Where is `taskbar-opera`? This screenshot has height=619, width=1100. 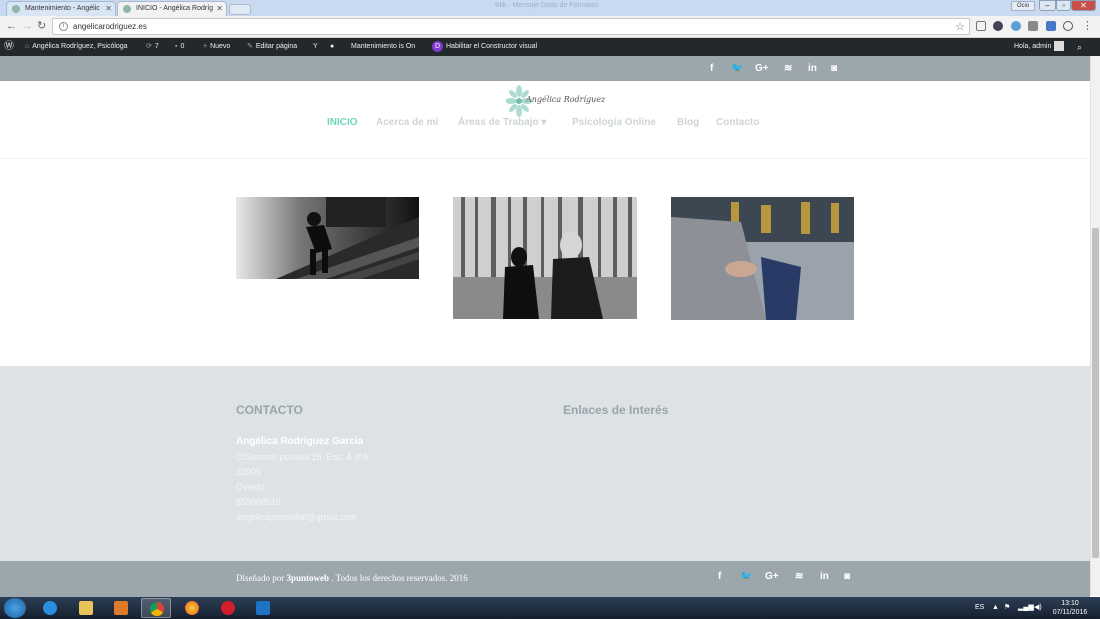
taskbar-opera is located at coordinates (228, 608).